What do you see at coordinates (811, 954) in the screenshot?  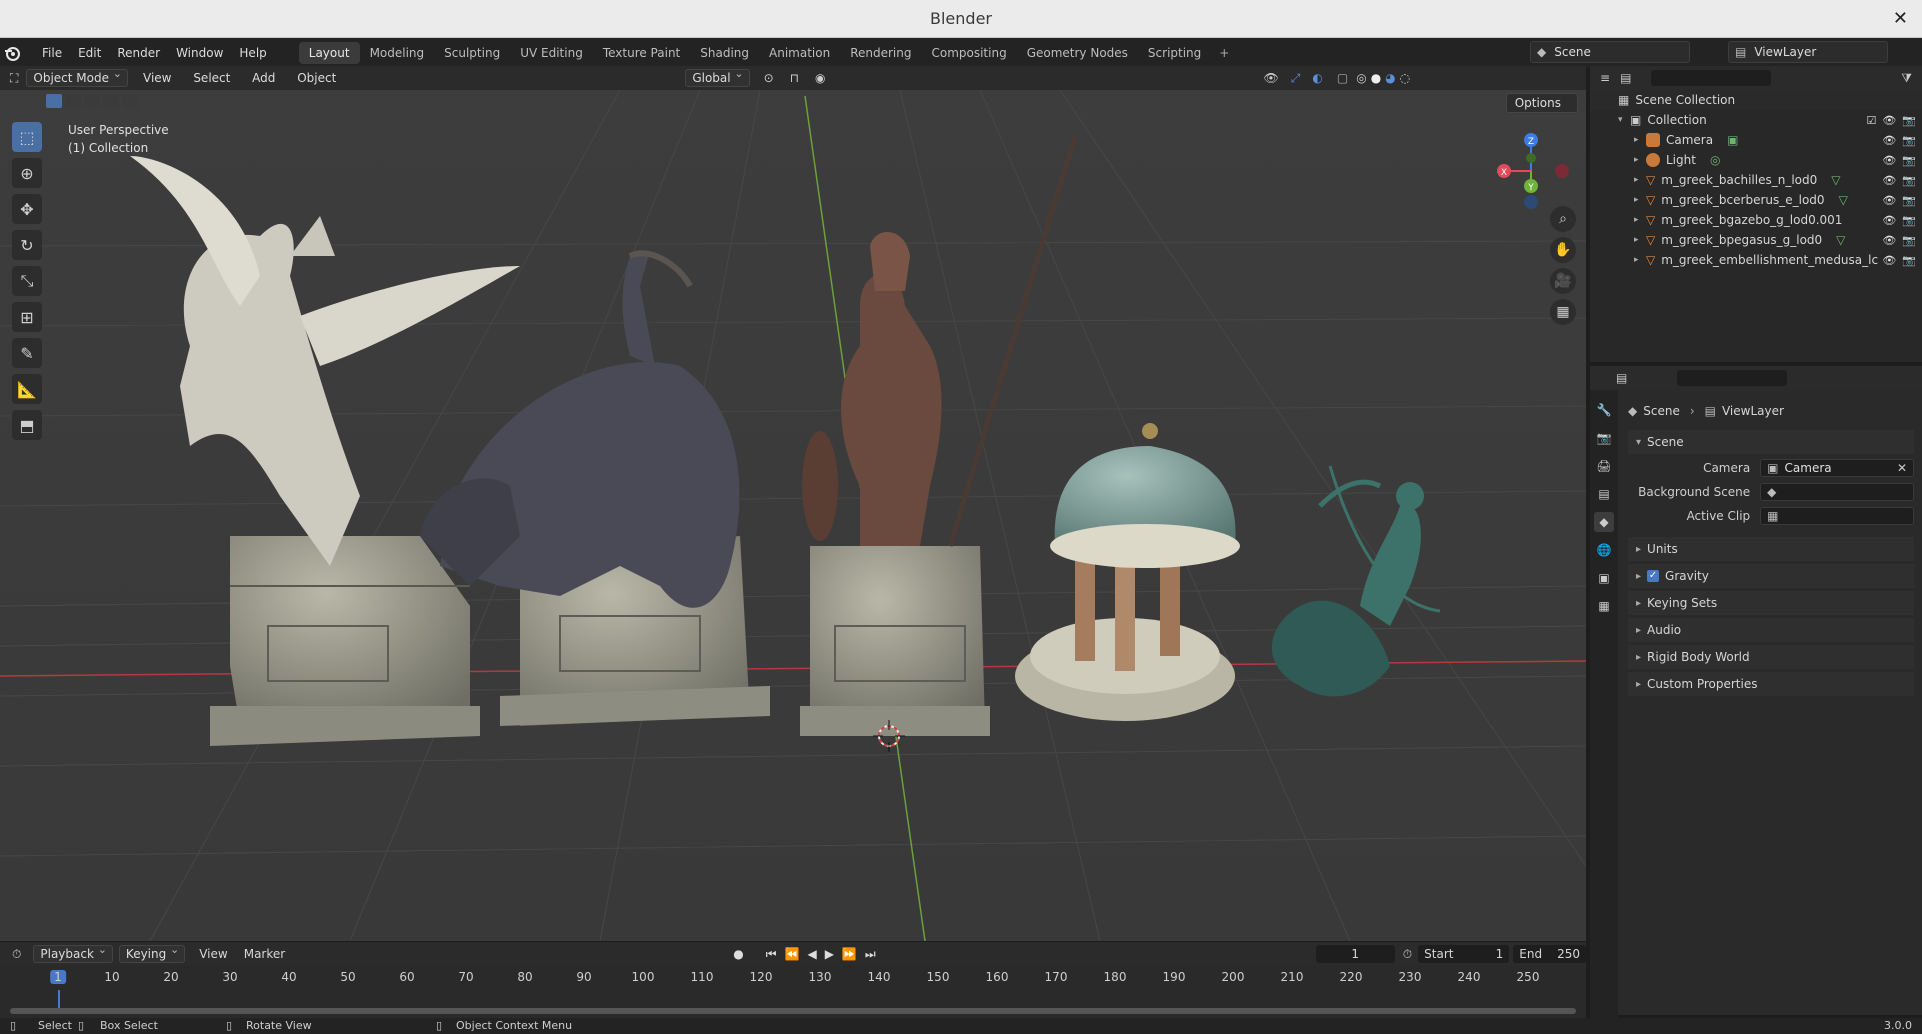 I see `play-reverse-icon: ◀` at bounding box center [811, 954].